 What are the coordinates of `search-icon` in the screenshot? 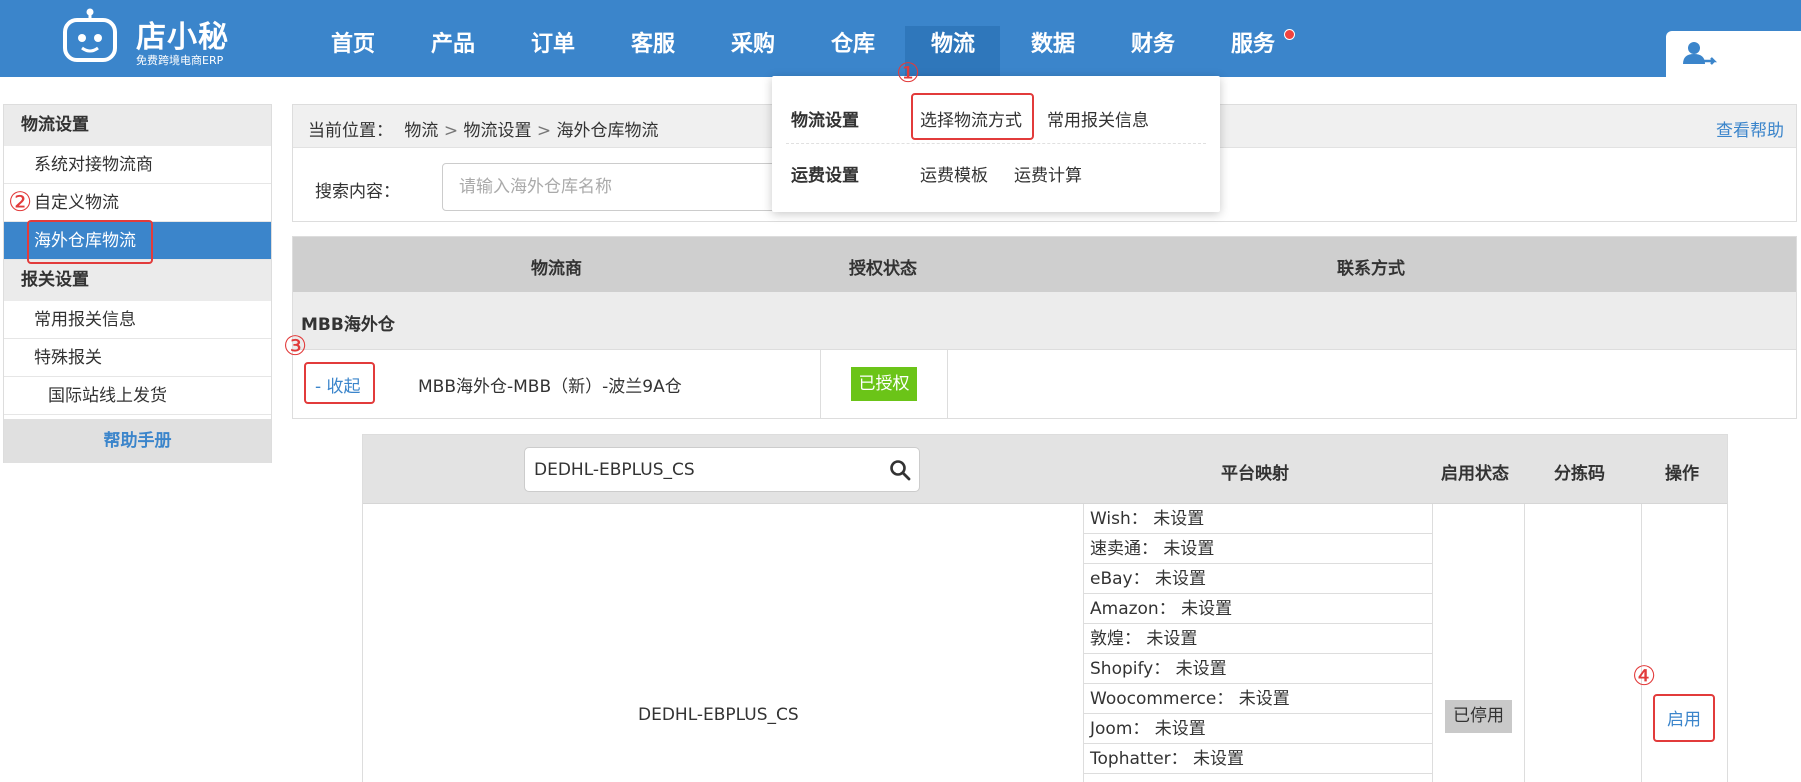 It's located at (900, 470).